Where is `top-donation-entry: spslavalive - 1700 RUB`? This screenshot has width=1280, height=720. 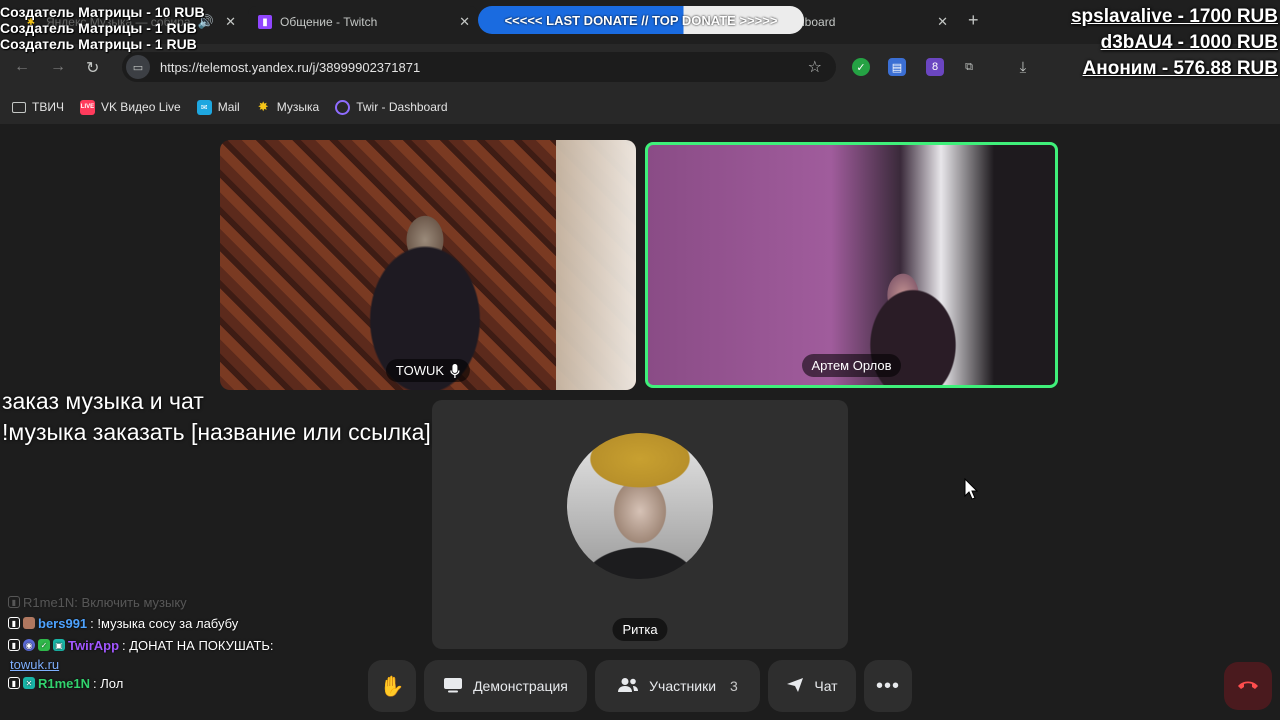
top-donation-entry: spslavalive - 1700 RUB is located at coordinates (1174, 16).